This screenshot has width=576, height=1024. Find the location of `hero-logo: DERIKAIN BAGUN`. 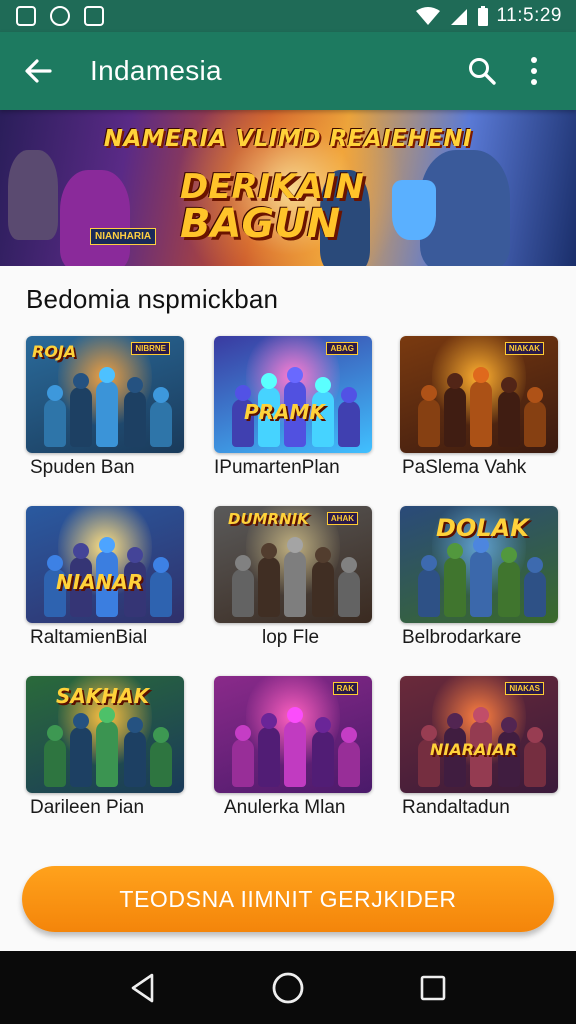

hero-logo: DERIKAIN BAGUN is located at coordinates (272, 207).